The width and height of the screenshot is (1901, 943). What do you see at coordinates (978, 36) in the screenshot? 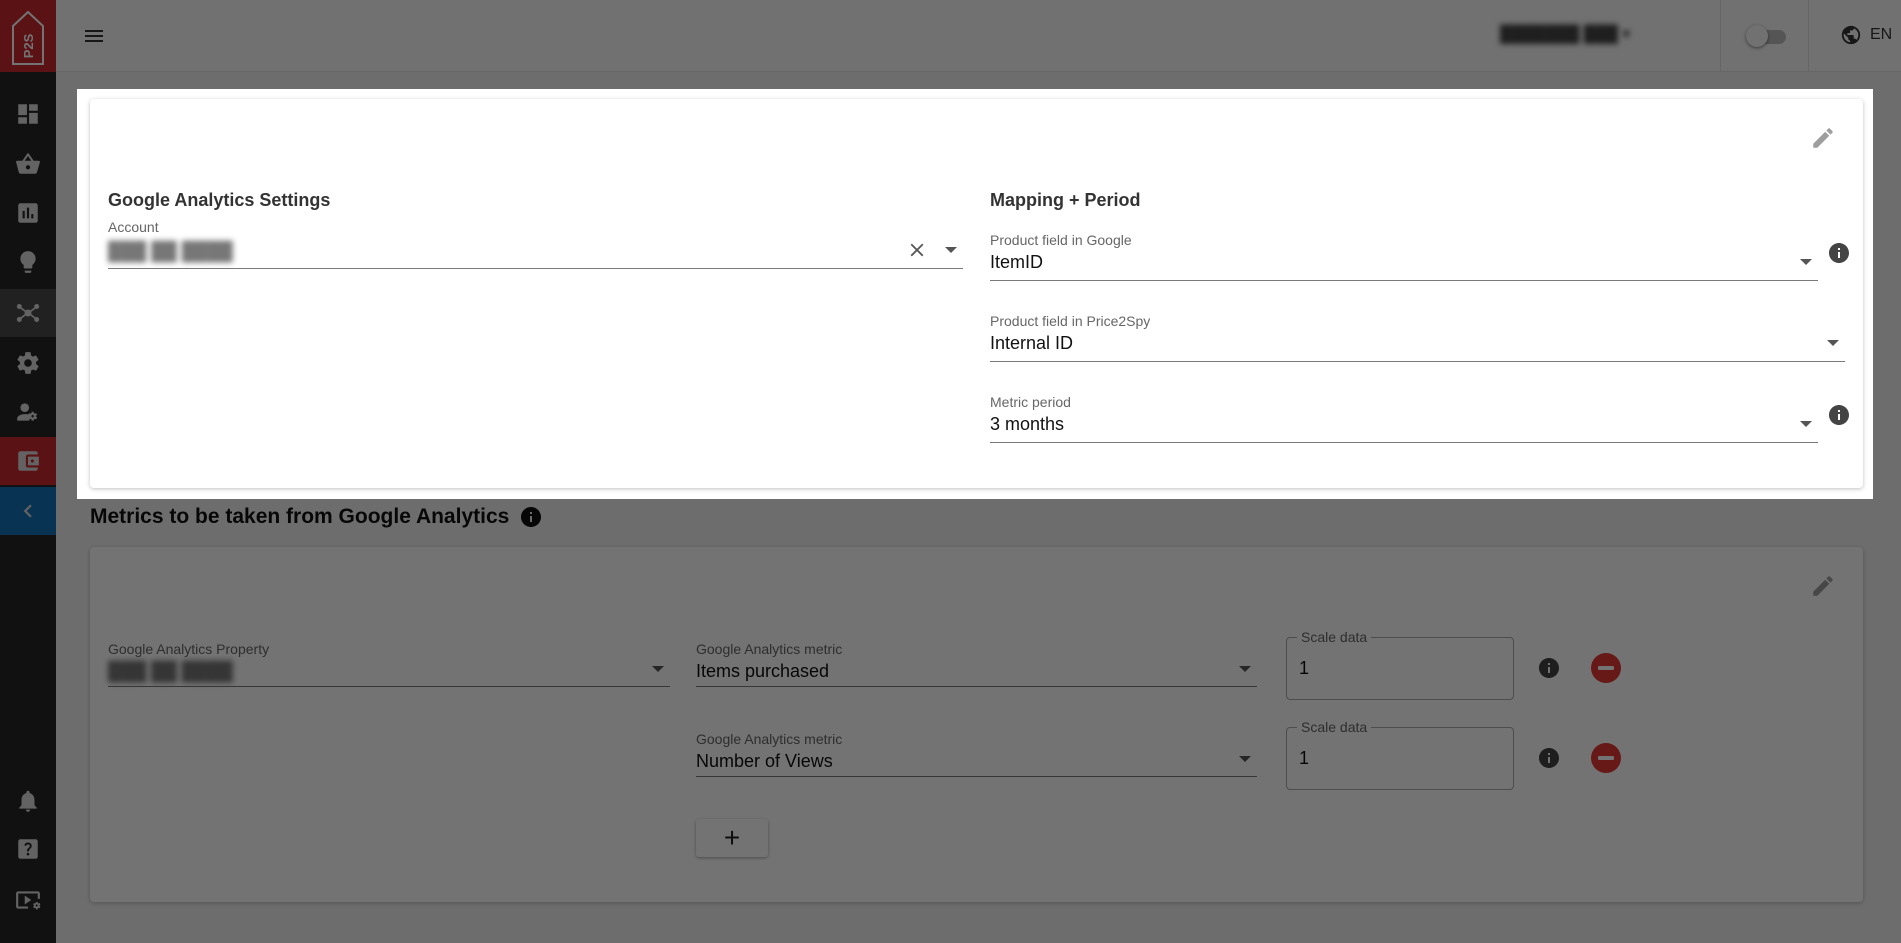
I see `top-bar: ███████ ███ ▾ EN` at bounding box center [978, 36].